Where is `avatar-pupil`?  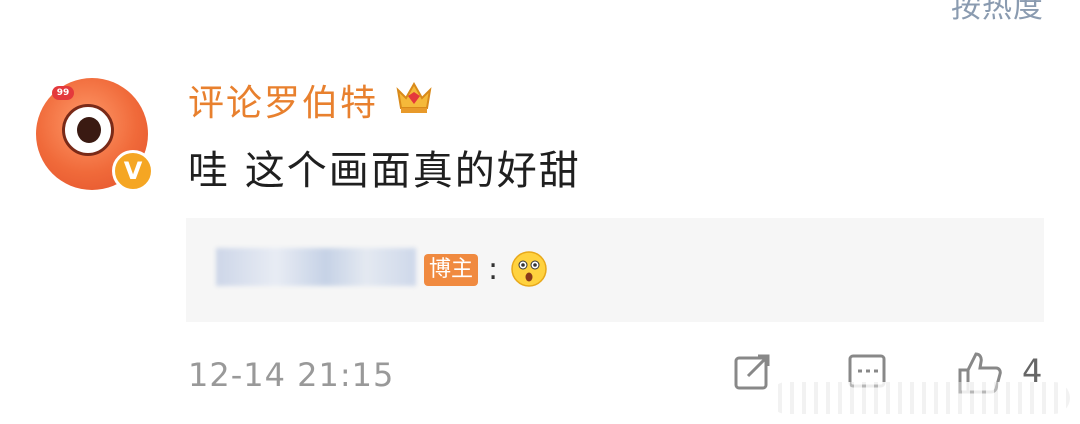 avatar-pupil is located at coordinates (89, 130).